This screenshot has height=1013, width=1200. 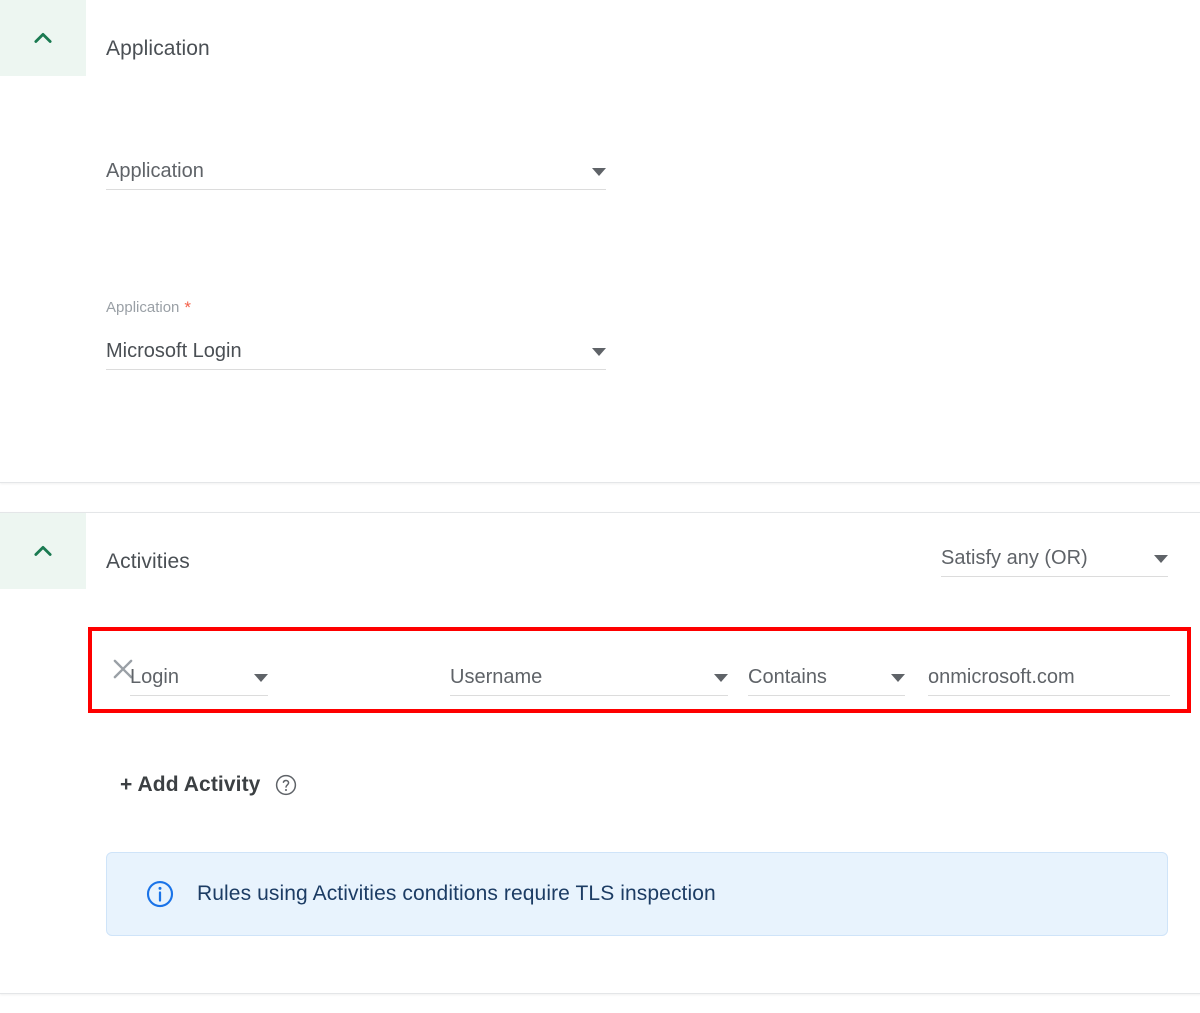 I want to click on activity-type-select: Login, so click(x=199, y=675).